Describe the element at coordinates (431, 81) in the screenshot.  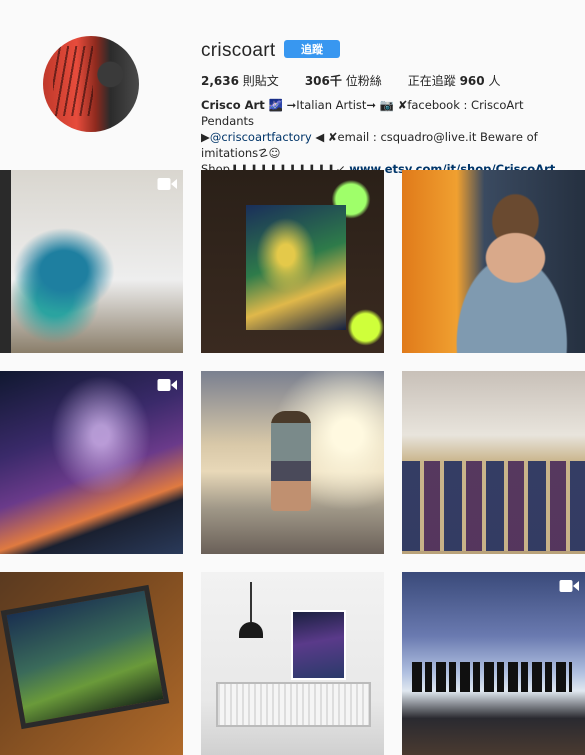
I see `following-prefix: 正在追蹤` at that location.